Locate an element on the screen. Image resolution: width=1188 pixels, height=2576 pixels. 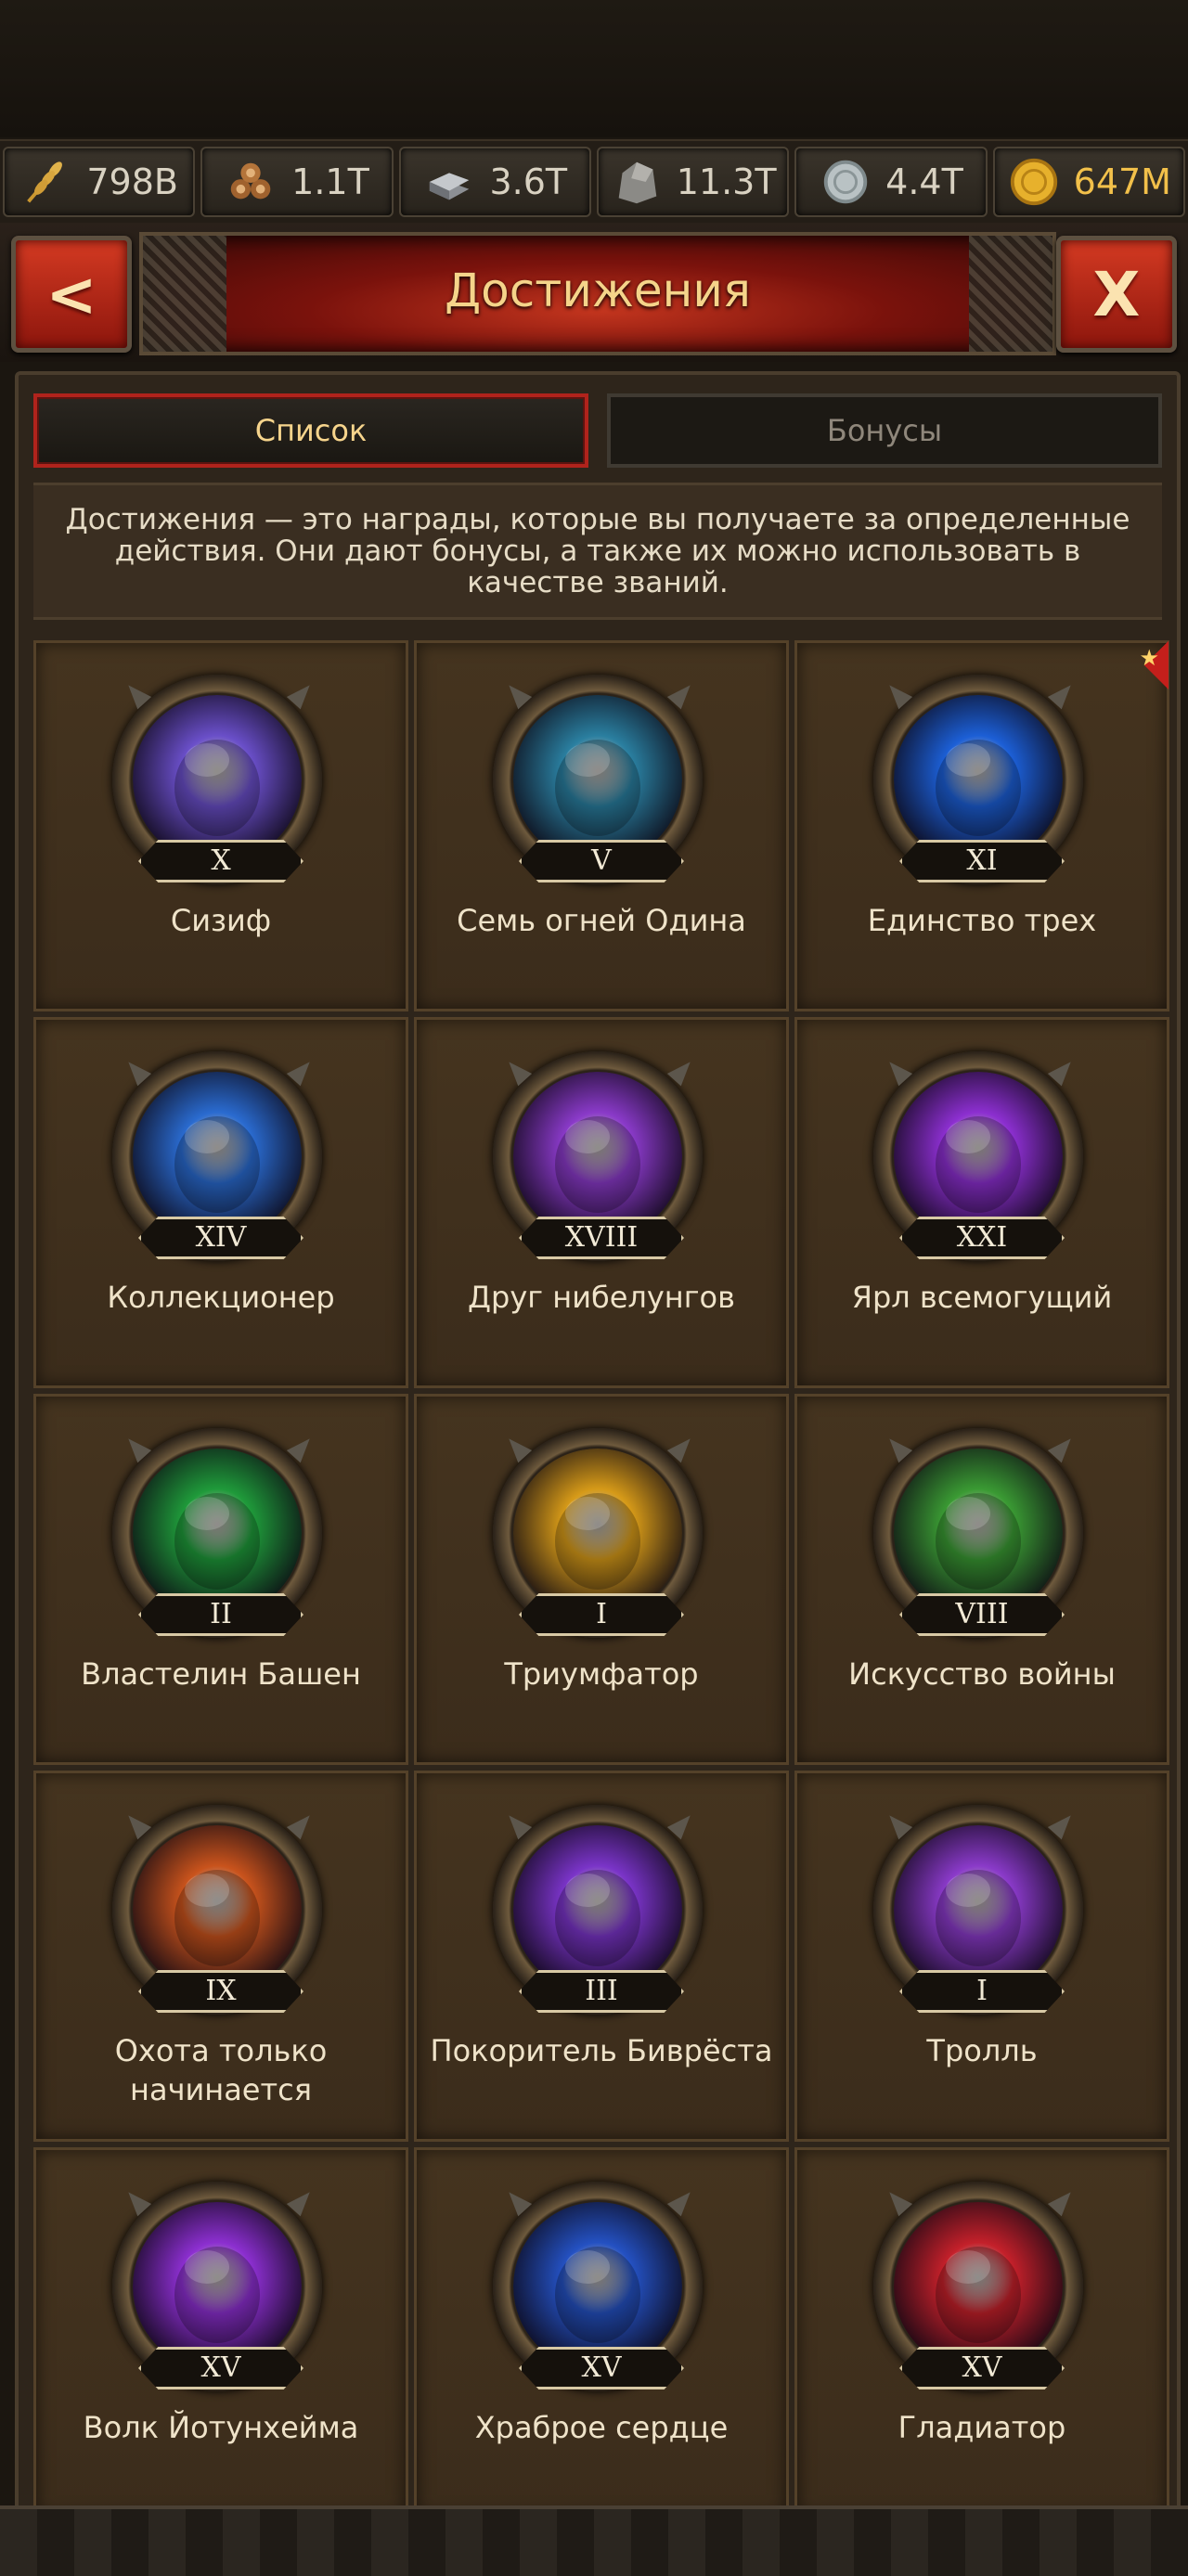
achievement-card: XV Храброе сердце is located at coordinates (601, 2332).